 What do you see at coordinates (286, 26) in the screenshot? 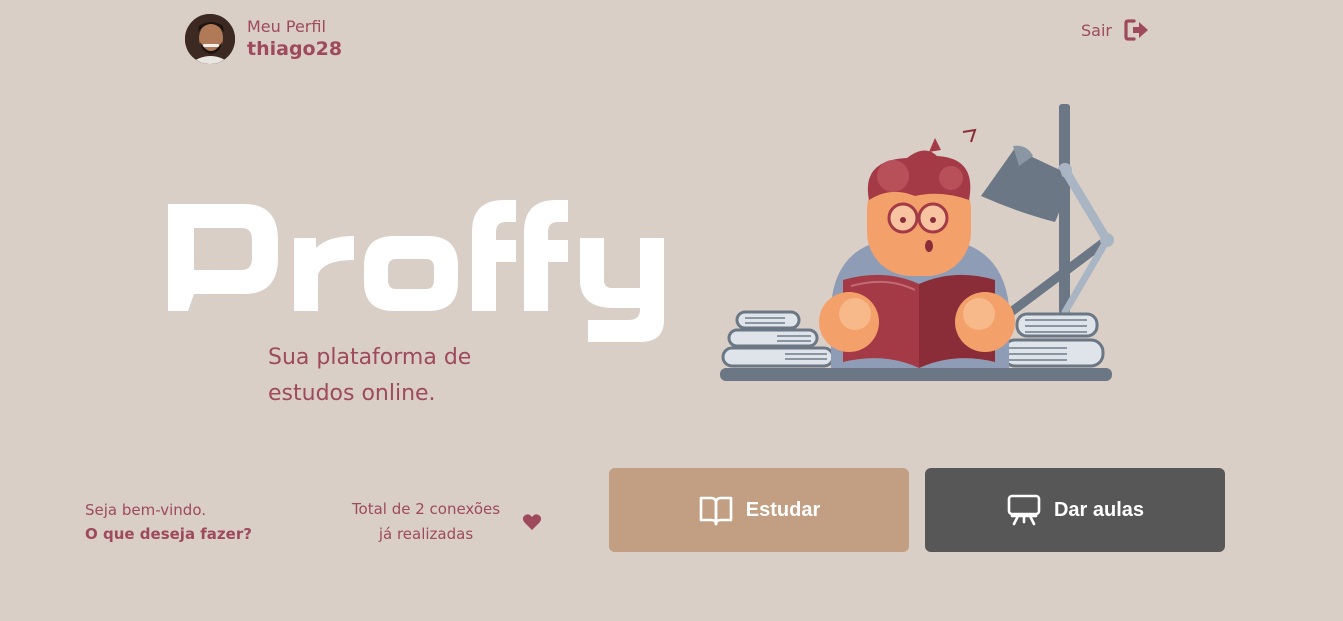
I see `profile-caption: Meu Perfil` at bounding box center [286, 26].